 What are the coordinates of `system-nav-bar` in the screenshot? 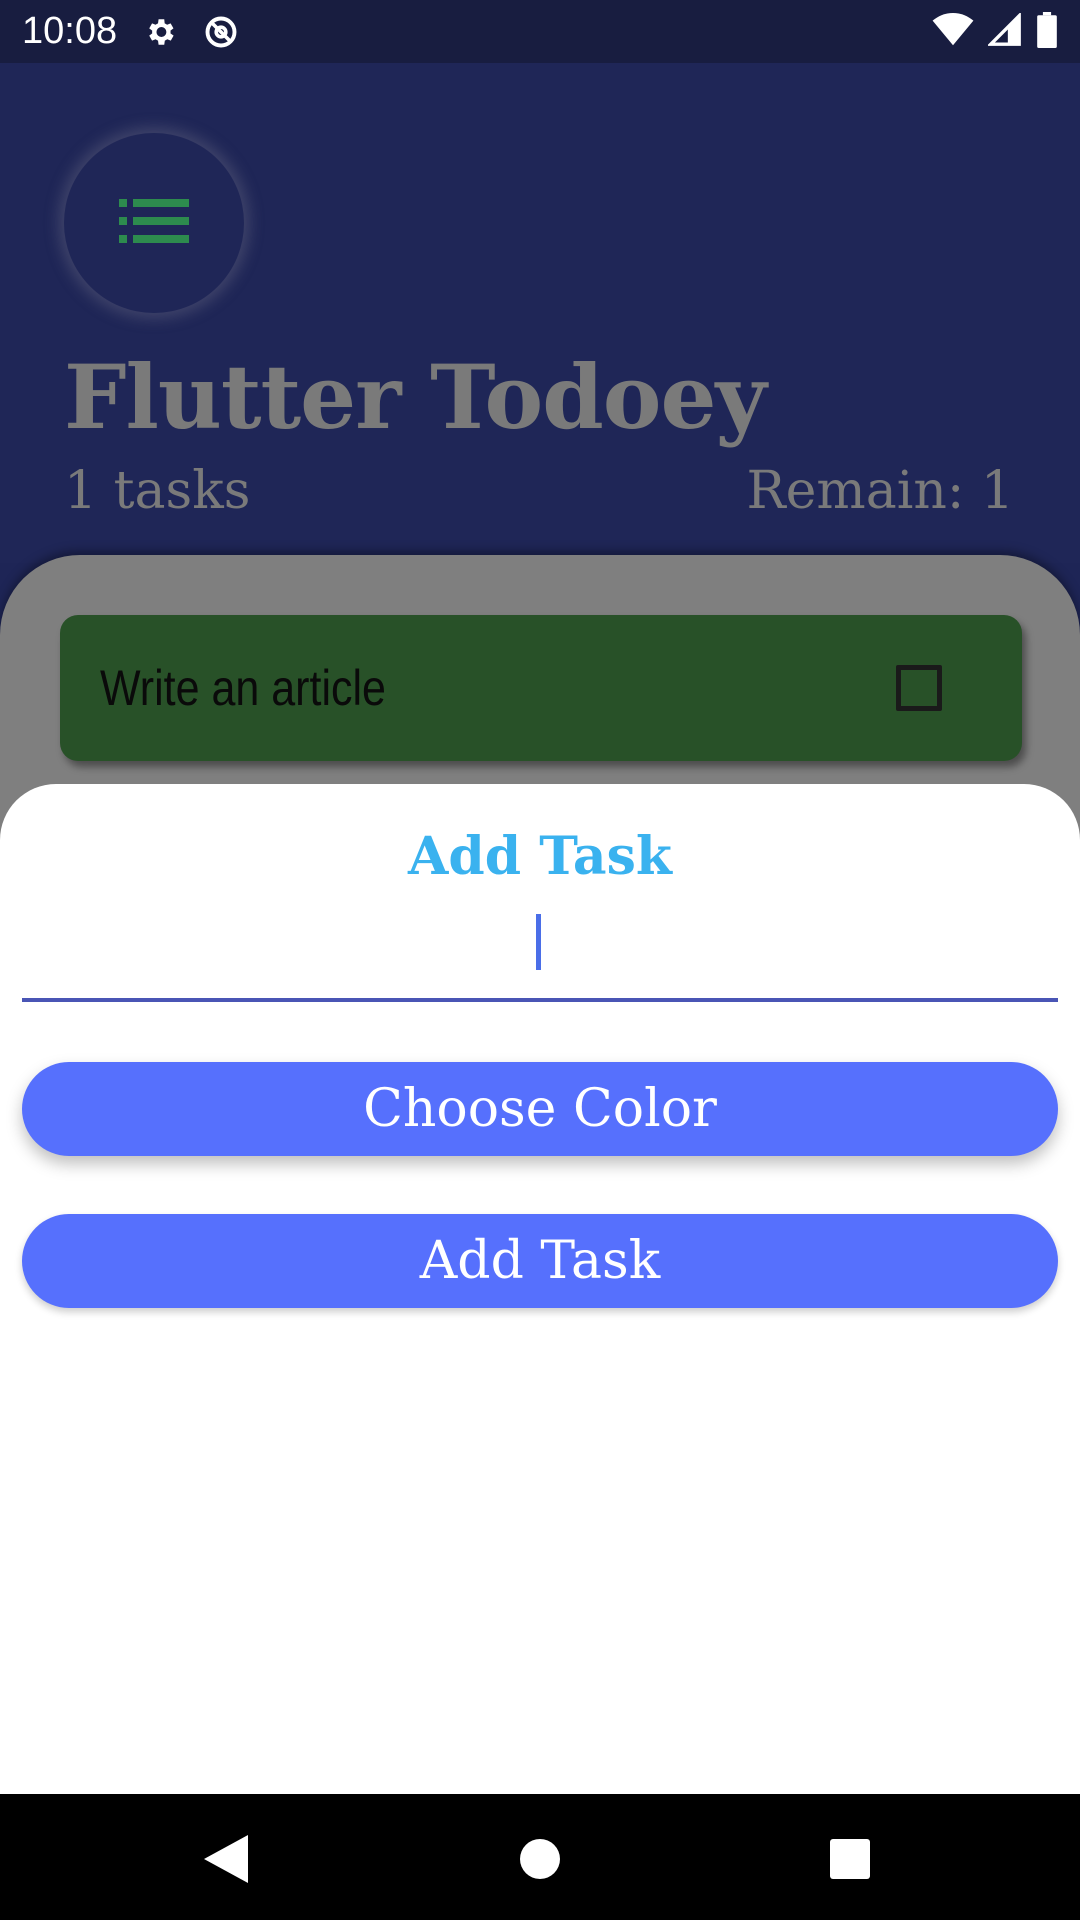 It's located at (540, 1857).